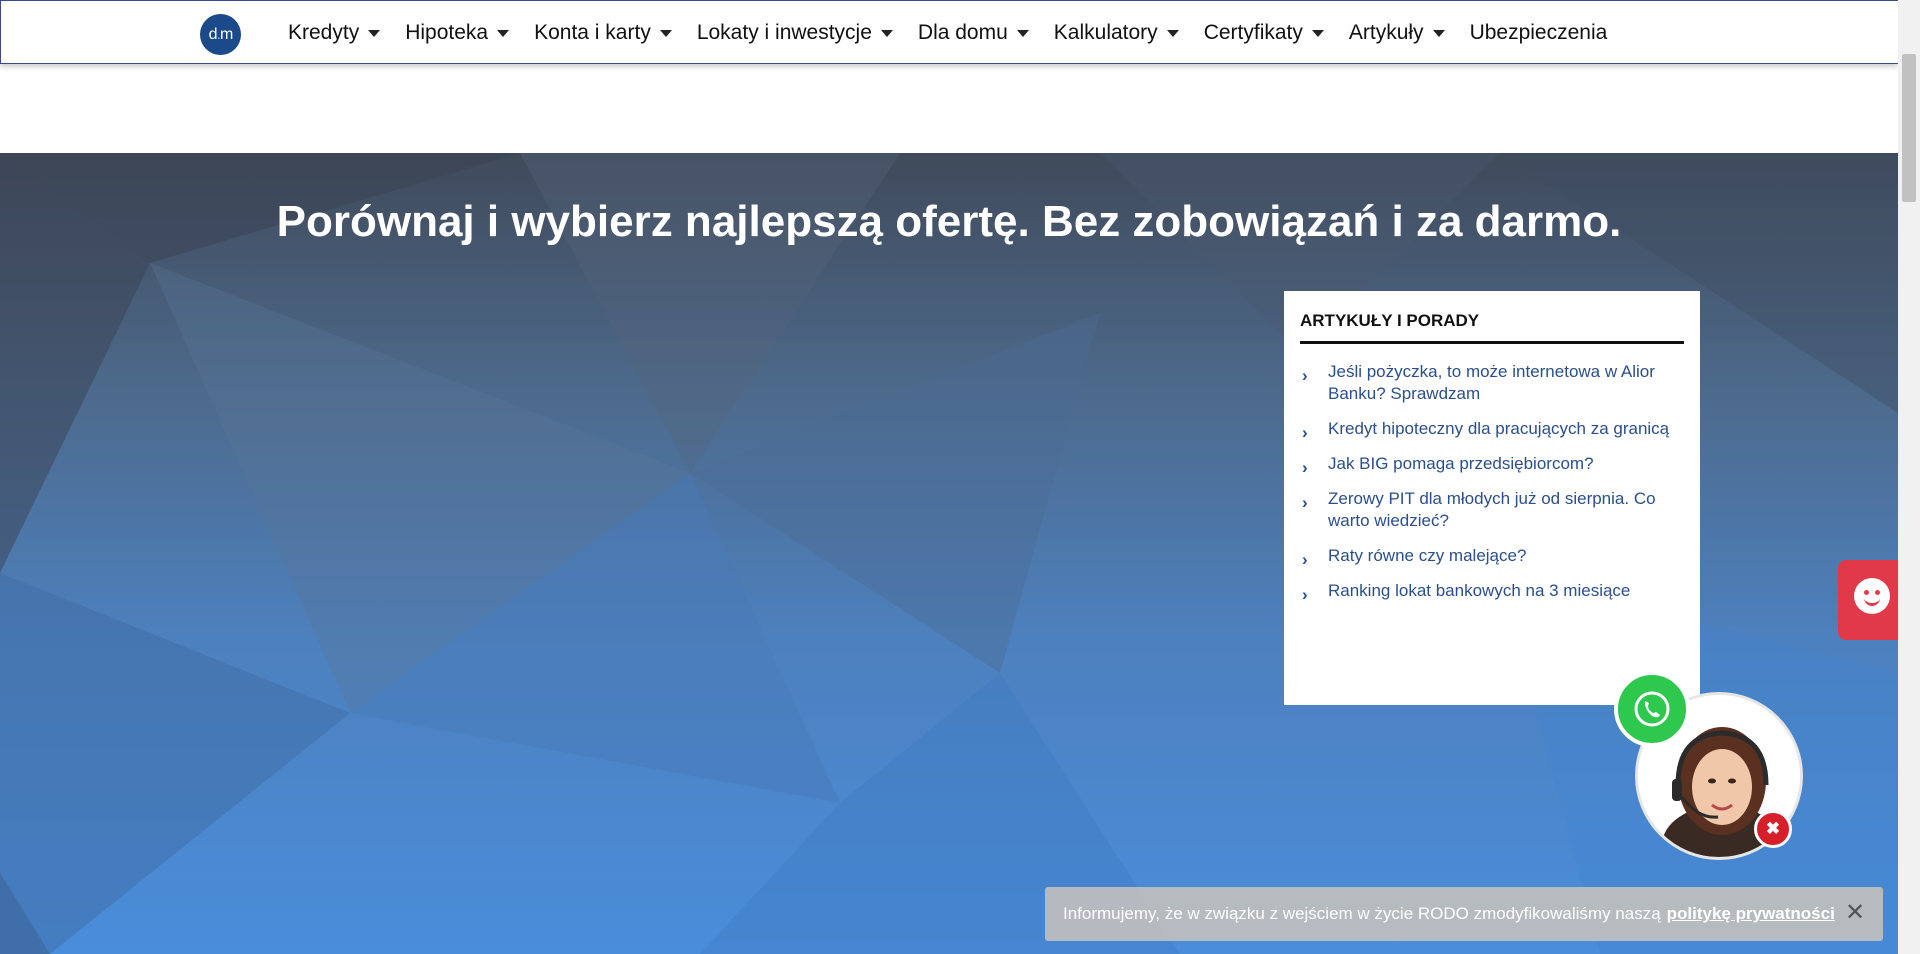  I want to click on chat-bot-icon, so click(1872, 596).